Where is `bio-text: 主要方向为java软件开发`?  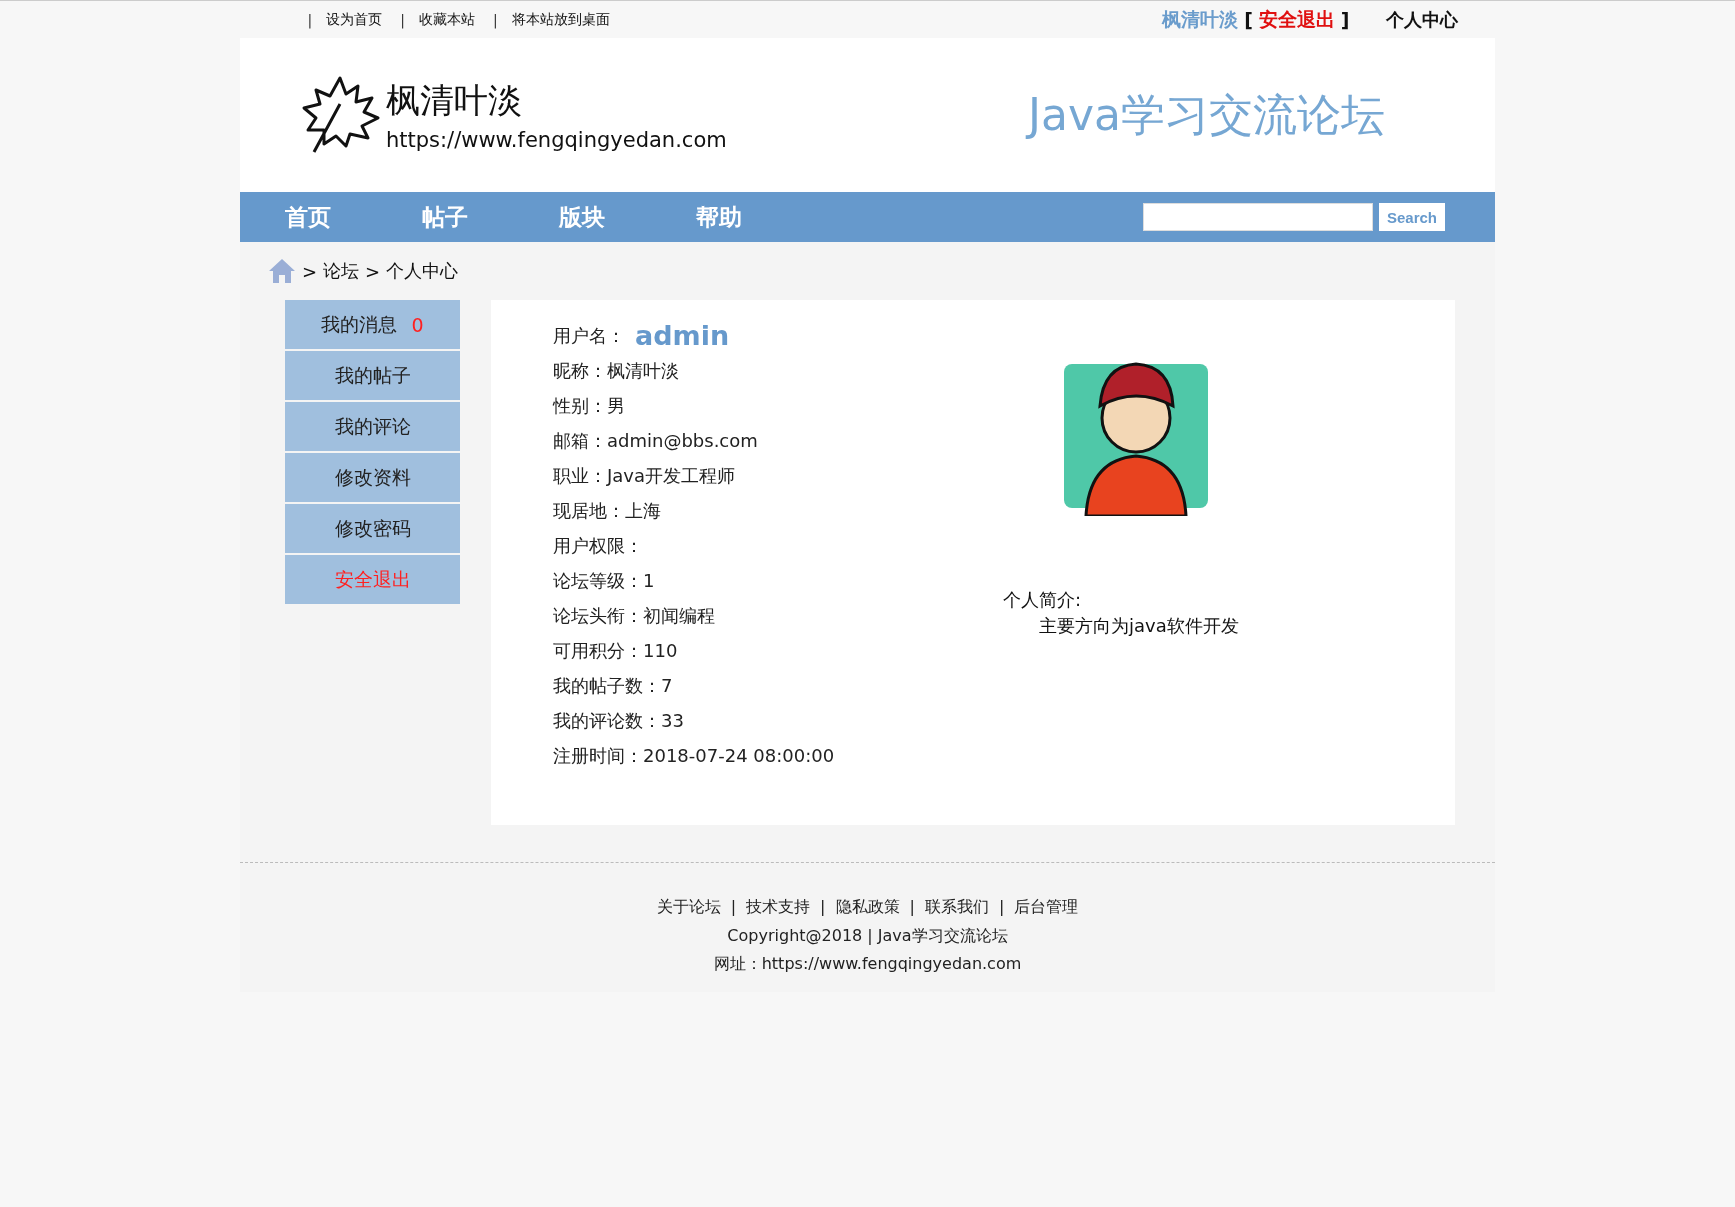
bio-text: 主要方向为java软件开发 is located at coordinates (1139, 626).